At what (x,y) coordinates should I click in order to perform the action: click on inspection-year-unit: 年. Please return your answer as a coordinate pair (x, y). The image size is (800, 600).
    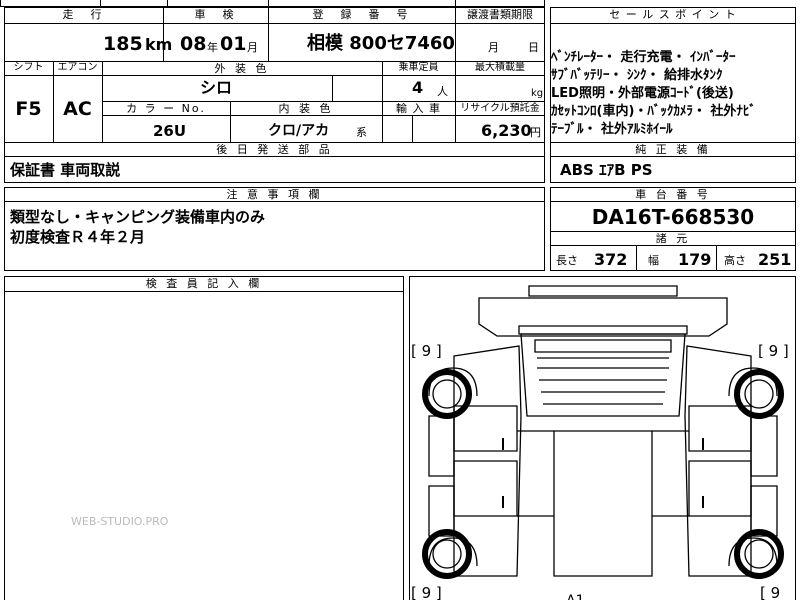
    Looking at the image, I should click on (212, 47).